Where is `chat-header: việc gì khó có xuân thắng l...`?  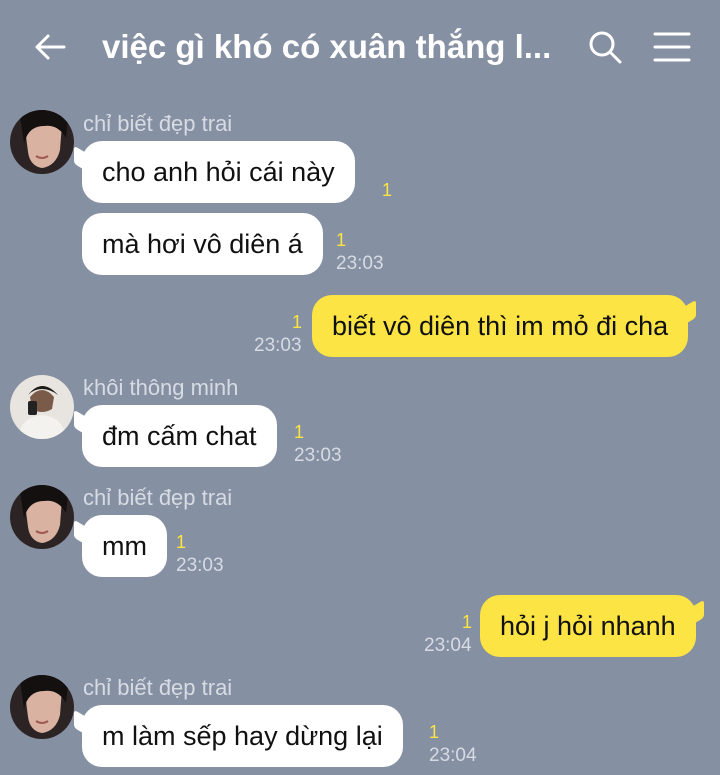 chat-header: việc gì khó có xuân thắng l... is located at coordinates (360, 47).